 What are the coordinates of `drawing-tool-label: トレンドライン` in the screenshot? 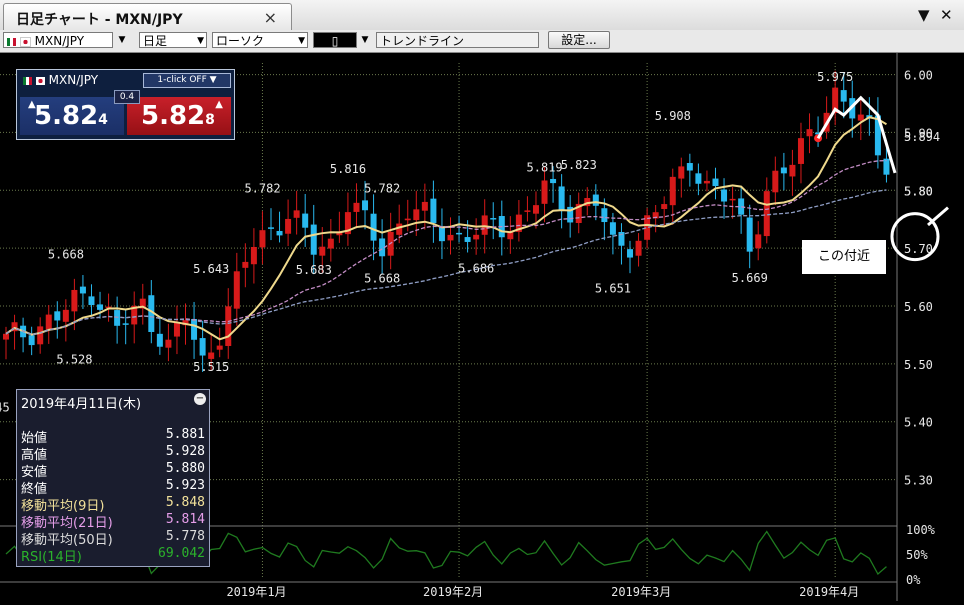 It's located at (422, 41).